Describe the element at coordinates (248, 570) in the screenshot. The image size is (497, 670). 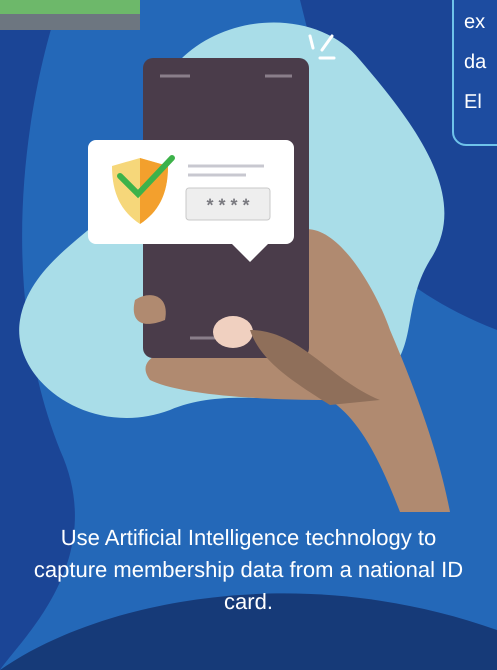
I see `caption-text: Use Artificial Intelligence technology to capture membership data from a national ID card.` at that location.